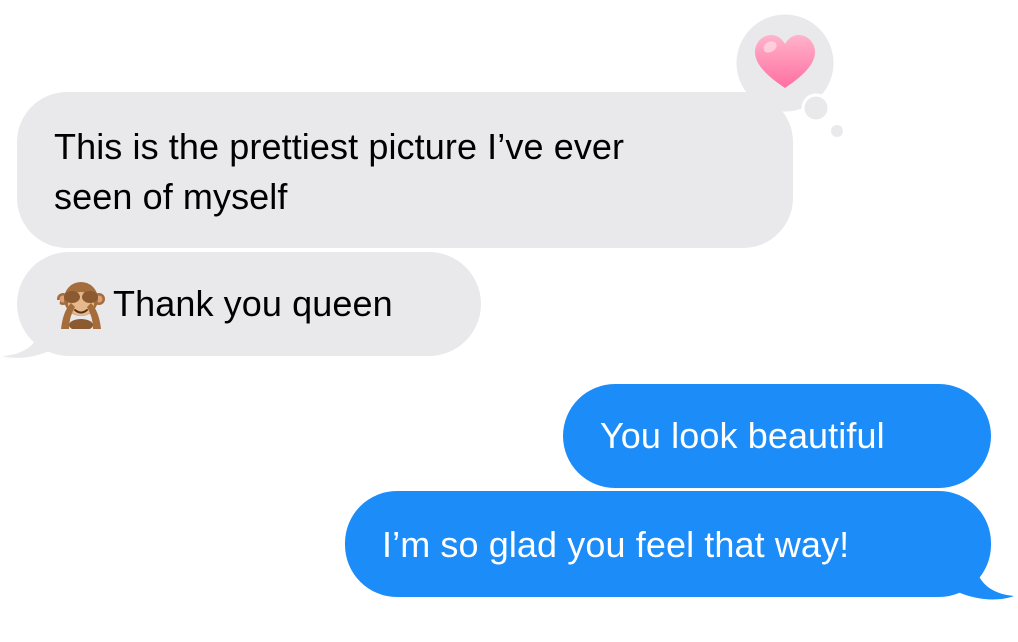  What do you see at coordinates (982, 570) in the screenshot?
I see `sent-bubble-tail` at bounding box center [982, 570].